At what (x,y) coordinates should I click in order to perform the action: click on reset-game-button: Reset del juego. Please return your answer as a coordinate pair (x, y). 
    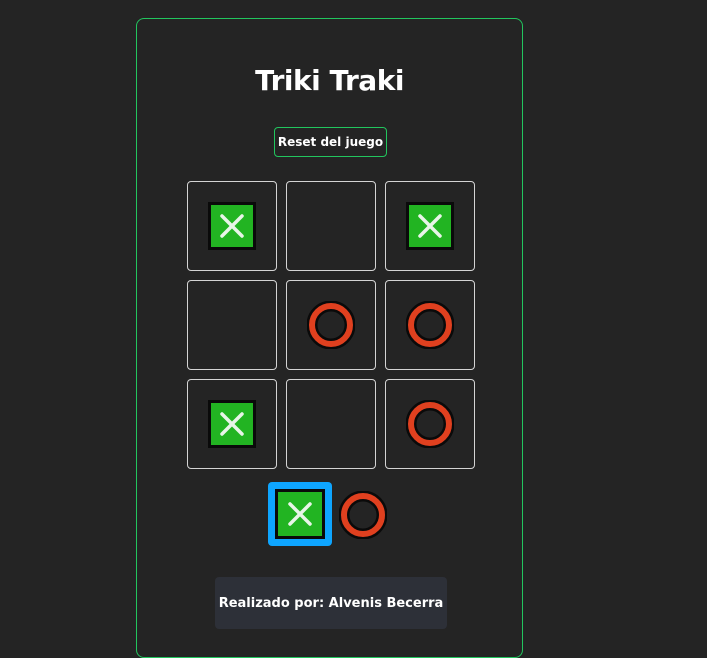
    Looking at the image, I should click on (330, 142).